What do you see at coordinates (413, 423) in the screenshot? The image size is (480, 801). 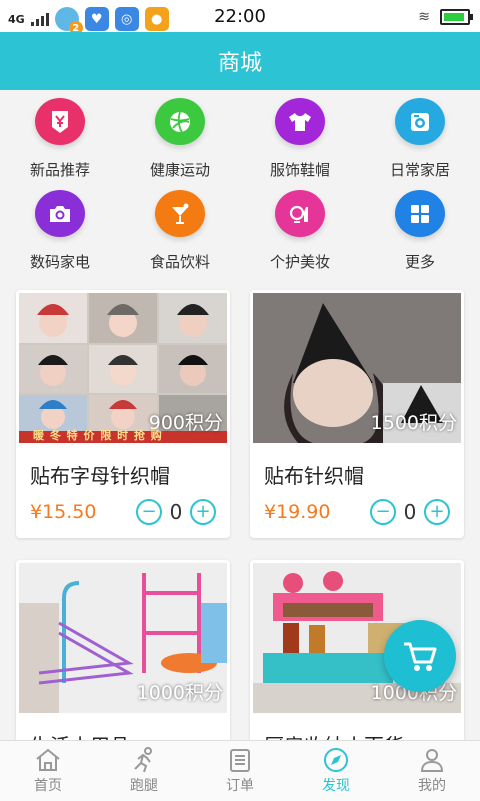 I see `points-label: 1500积分` at bounding box center [413, 423].